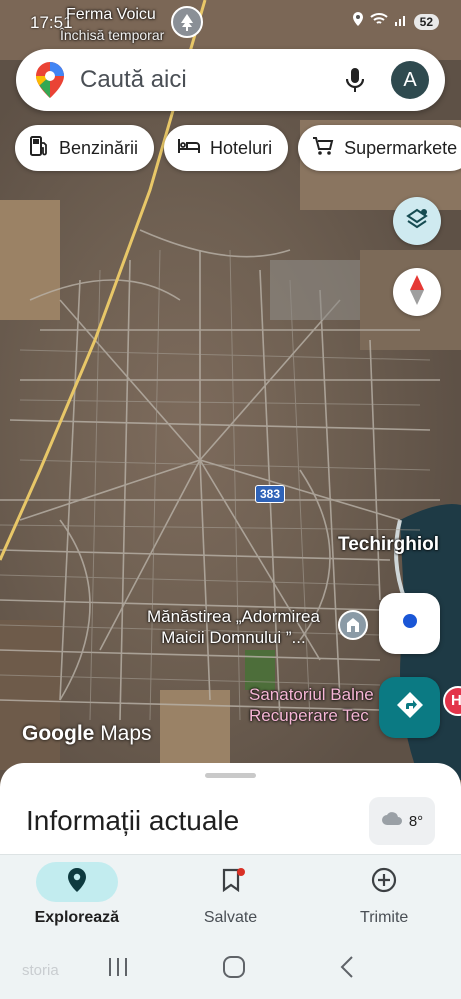 Image resolution: width=461 pixels, height=999 pixels. I want to click on bottom-sheet: Informații actuale 8°, so click(230, 813).